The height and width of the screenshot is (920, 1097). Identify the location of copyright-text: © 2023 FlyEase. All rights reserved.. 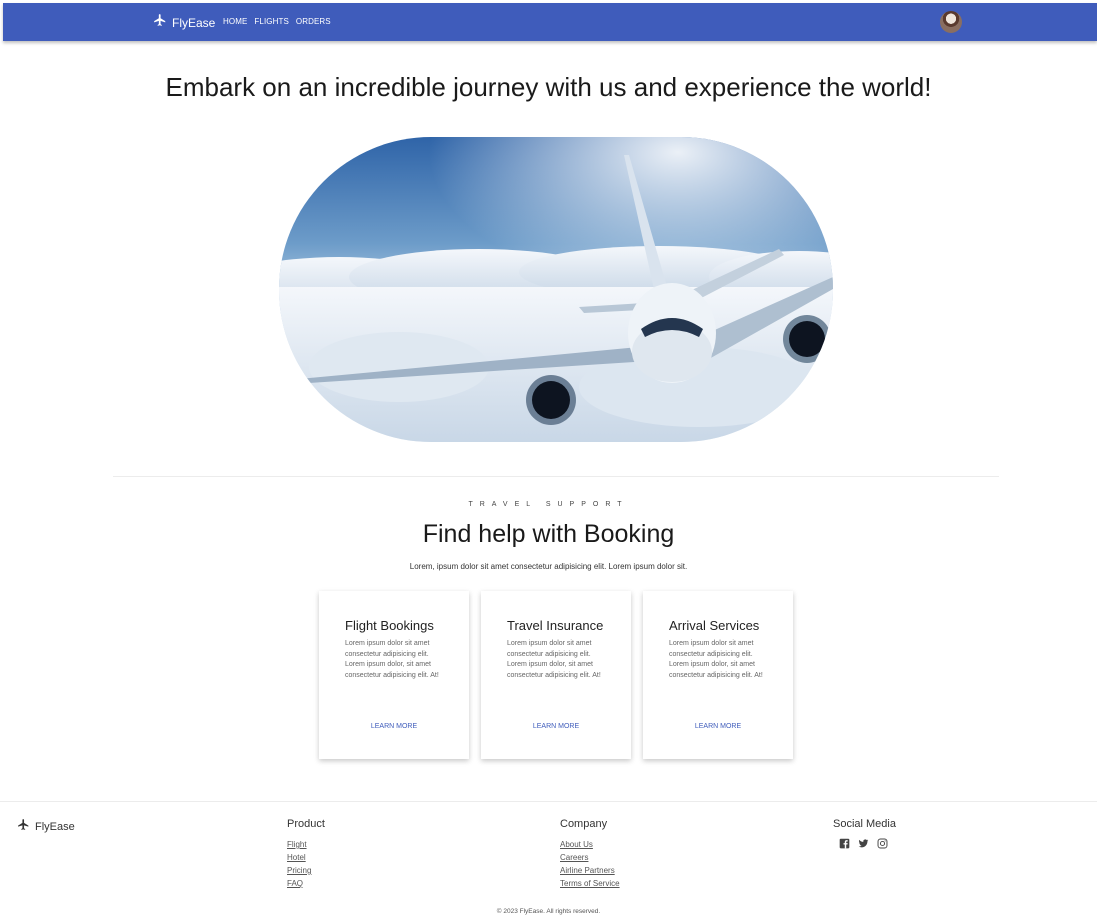
(548, 911).